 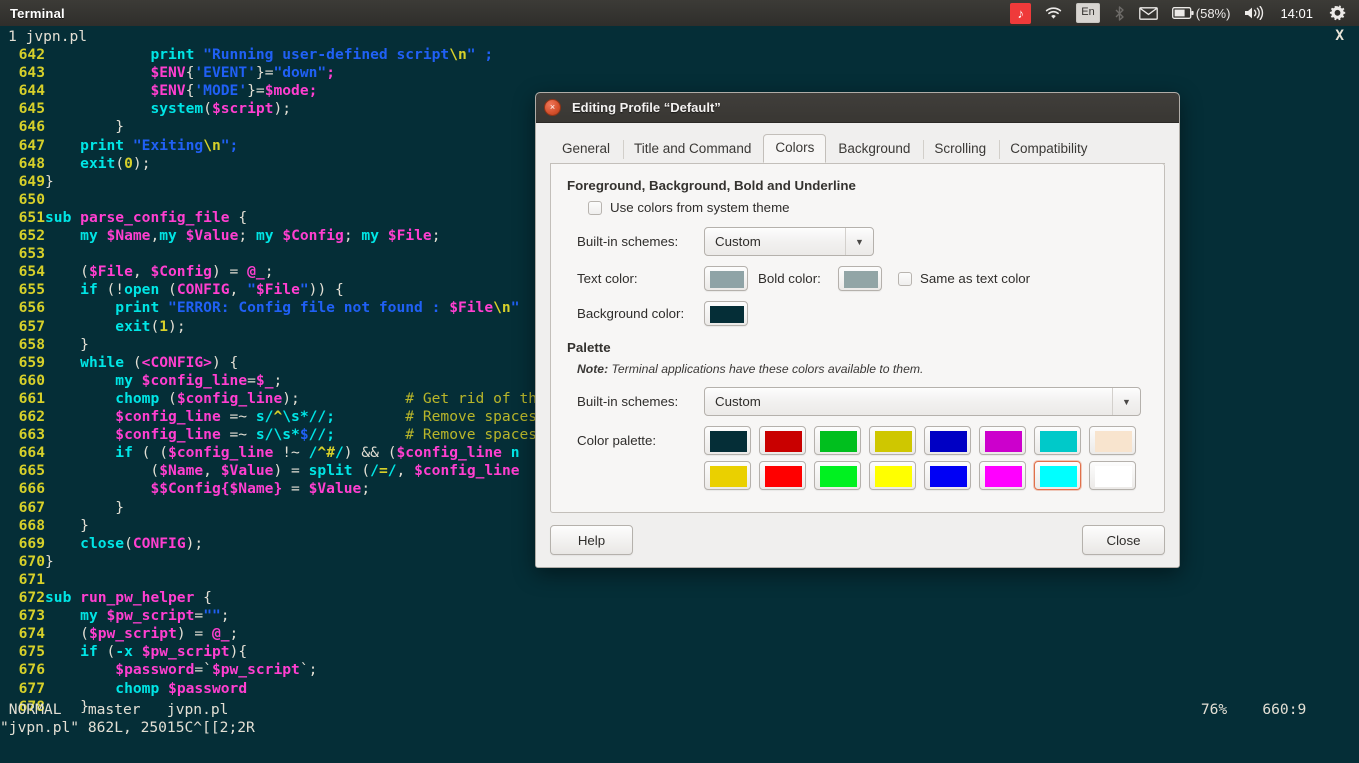 What do you see at coordinates (168, 670) in the screenshot?
I see `code-line: 676 $password=`$pw_script`;` at bounding box center [168, 670].